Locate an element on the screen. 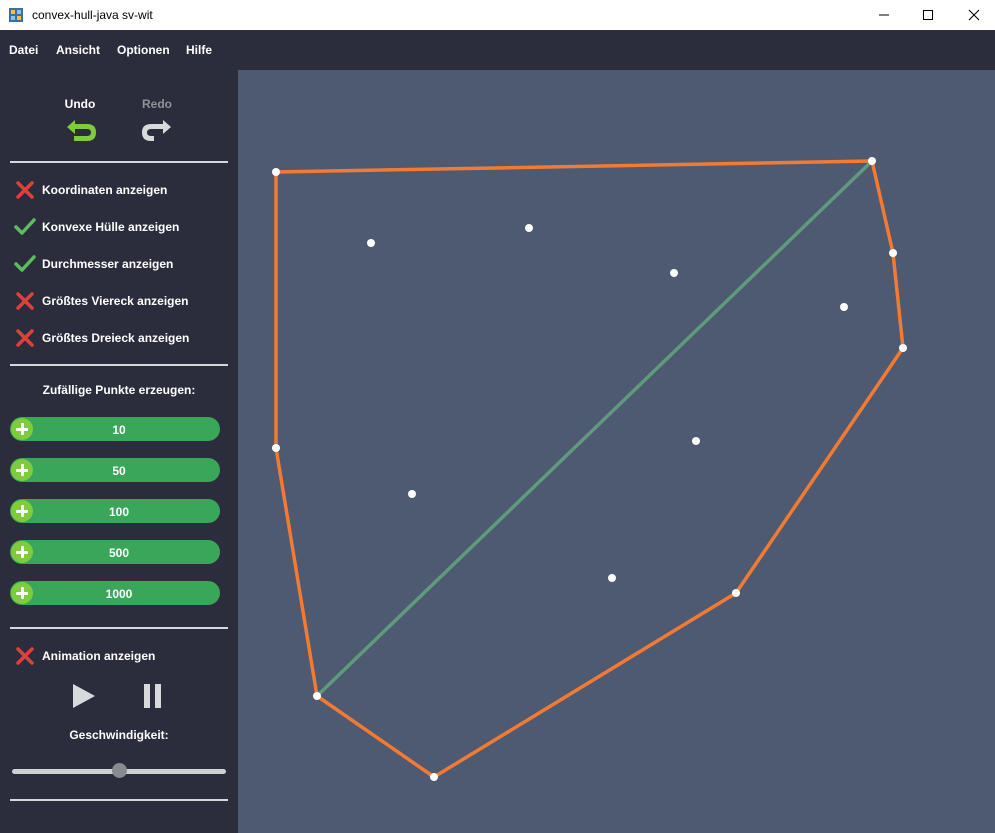 This screenshot has height=833, width=995. option-durchmesser: Durchmesser anzeigen is located at coordinates (121, 264).